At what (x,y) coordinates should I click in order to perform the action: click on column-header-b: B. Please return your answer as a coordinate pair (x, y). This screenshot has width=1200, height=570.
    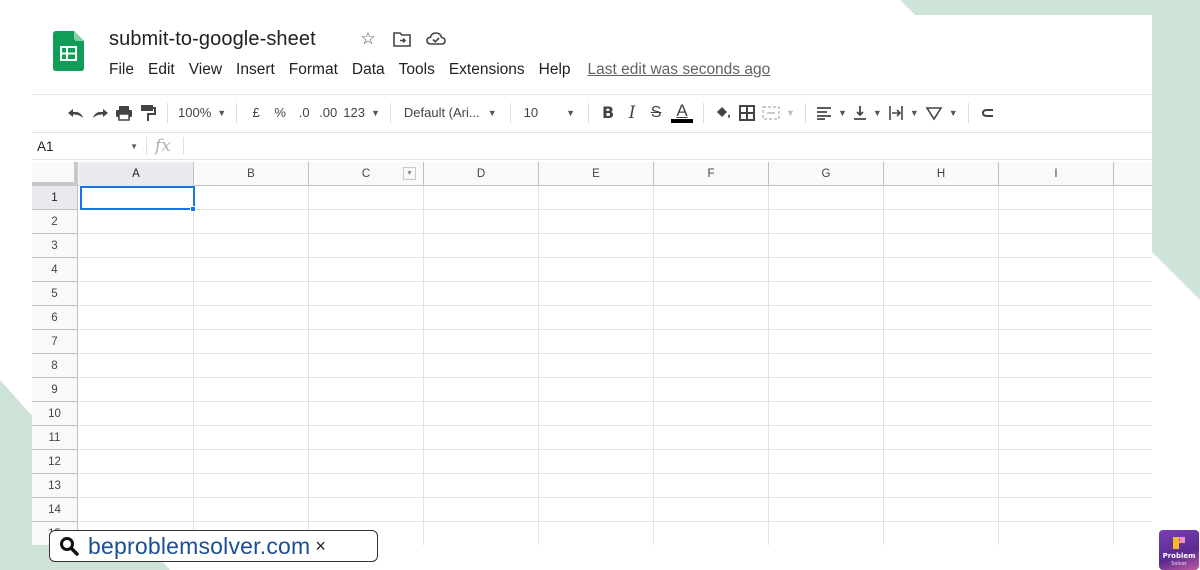
    Looking at the image, I should click on (251, 174).